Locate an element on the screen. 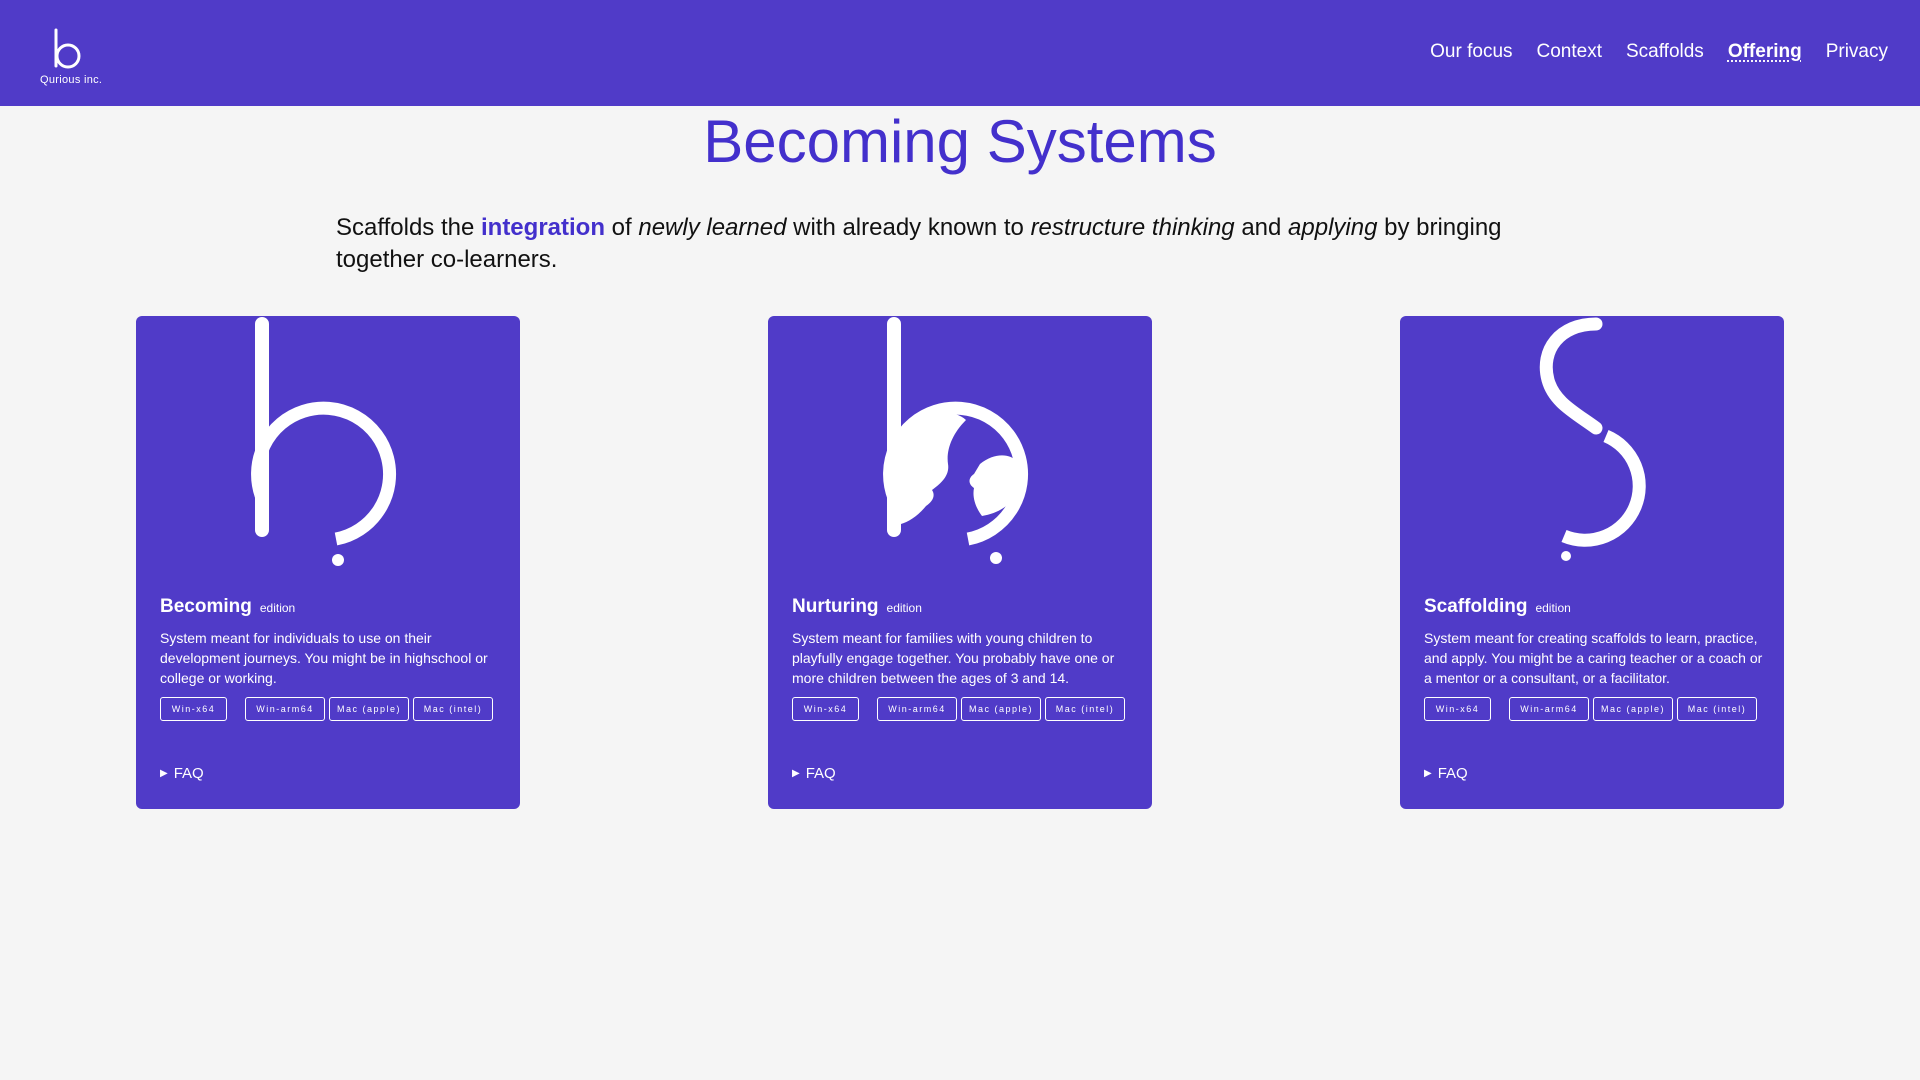 This screenshot has height=1080, width=1920. nav-our-focus: Our focus is located at coordinates (1471, 52).